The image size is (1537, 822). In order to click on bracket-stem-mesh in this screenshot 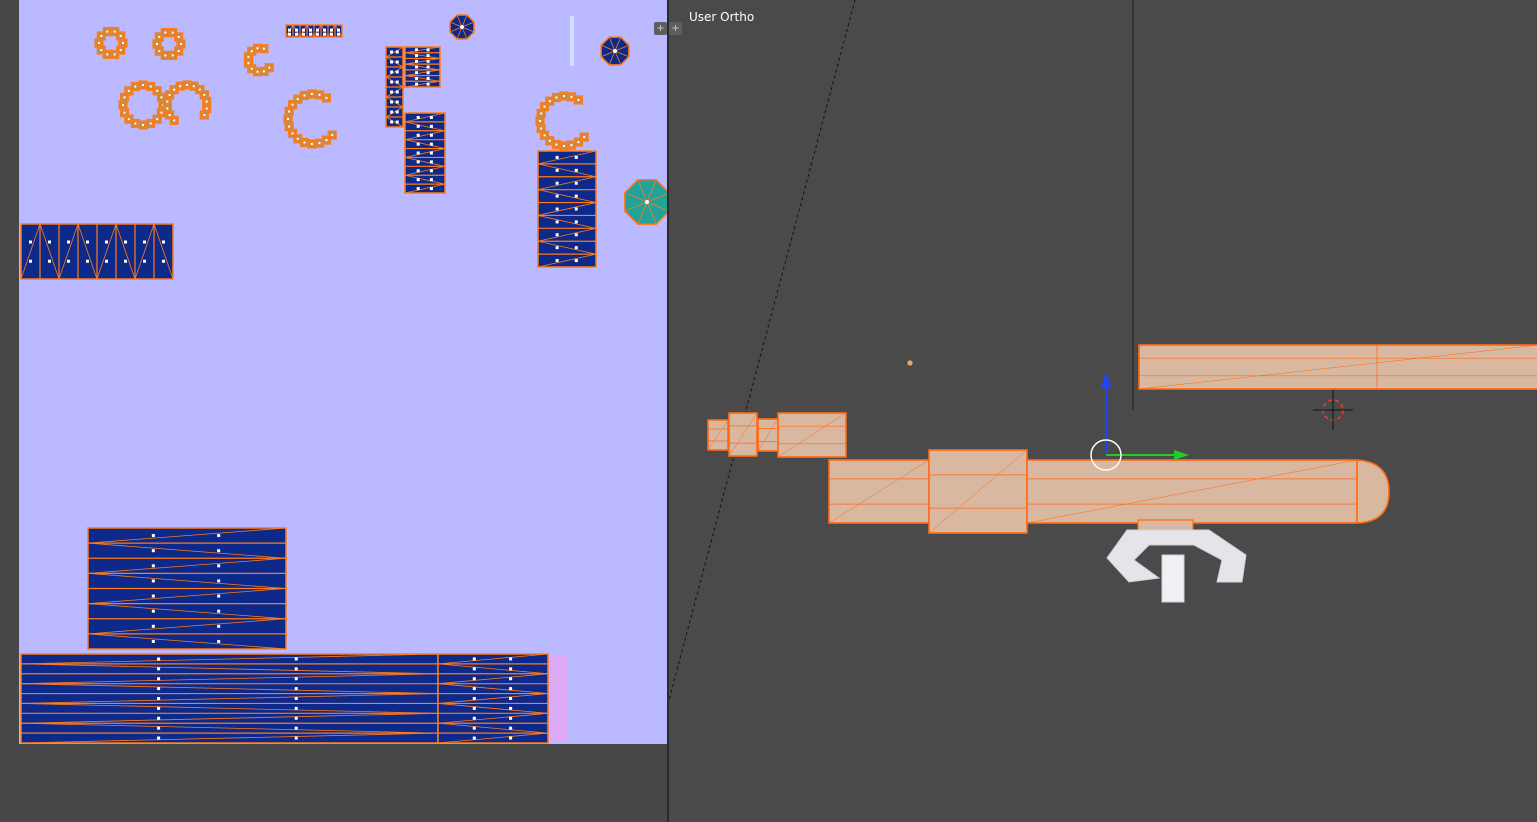, I will do `click(1173, 578)`.